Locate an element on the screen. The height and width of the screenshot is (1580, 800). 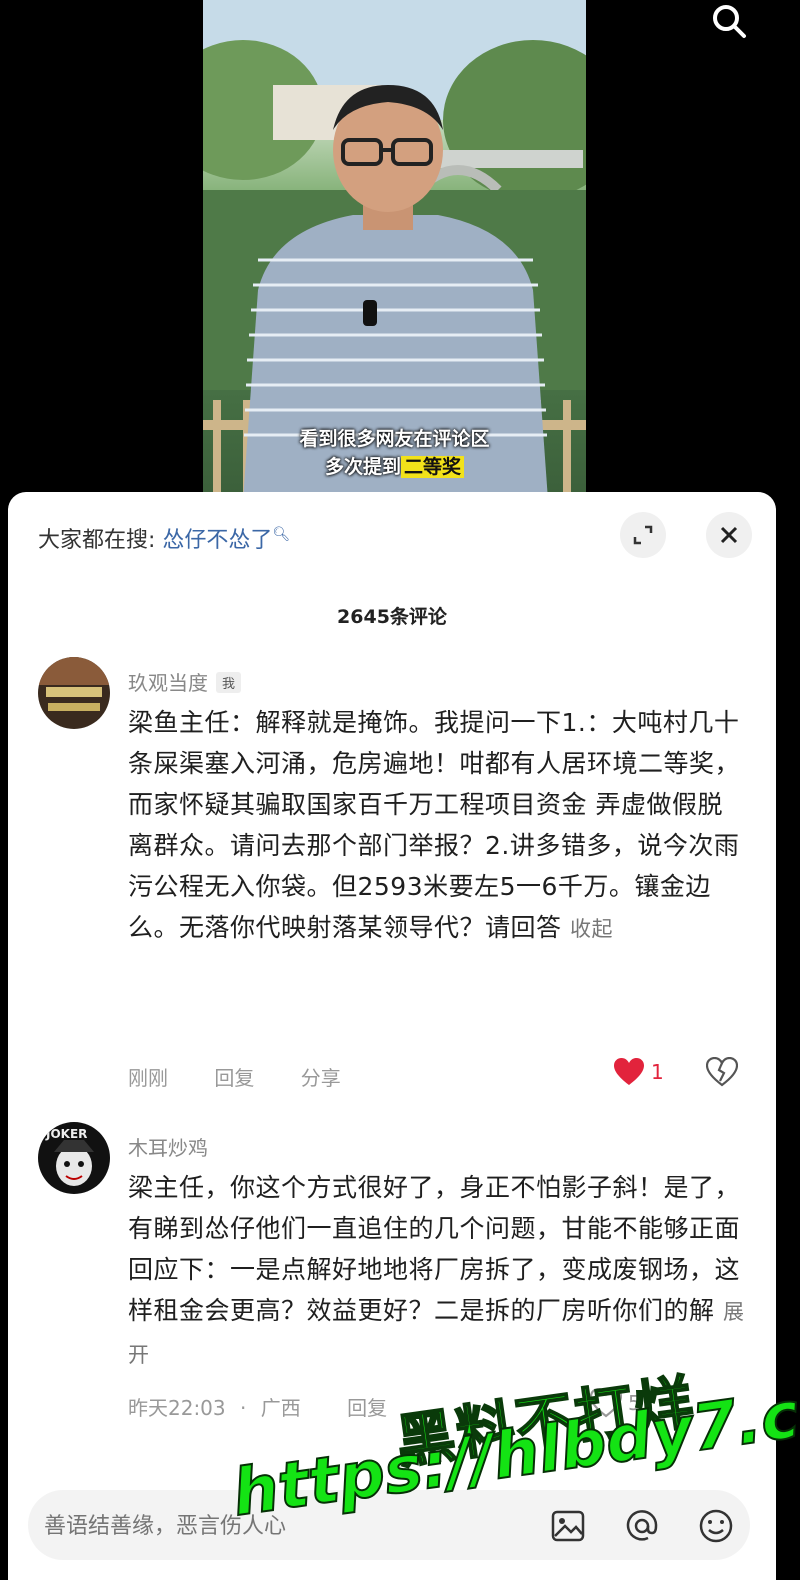
comment-meta: 刚刚 回复 分享 is located at coordinates (254, 1076).